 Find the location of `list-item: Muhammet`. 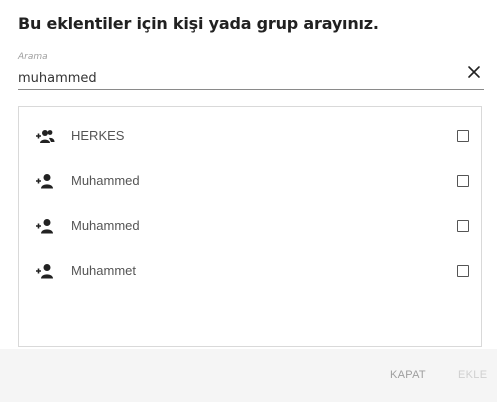

list-item: Muhammet is located at coordinates (250, 272).